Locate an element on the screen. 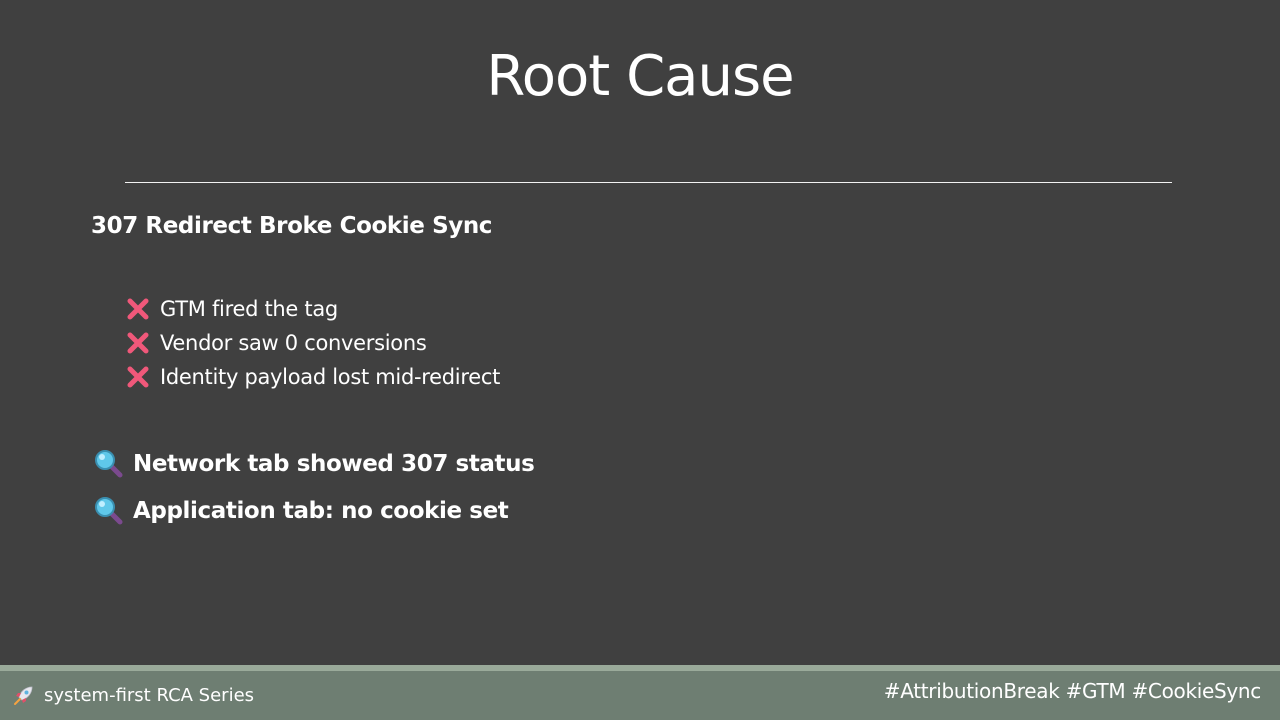 The height and width of the screenshot is (720, 1280). series-label: system-first RCA Series is located at coordinates (133, 695).